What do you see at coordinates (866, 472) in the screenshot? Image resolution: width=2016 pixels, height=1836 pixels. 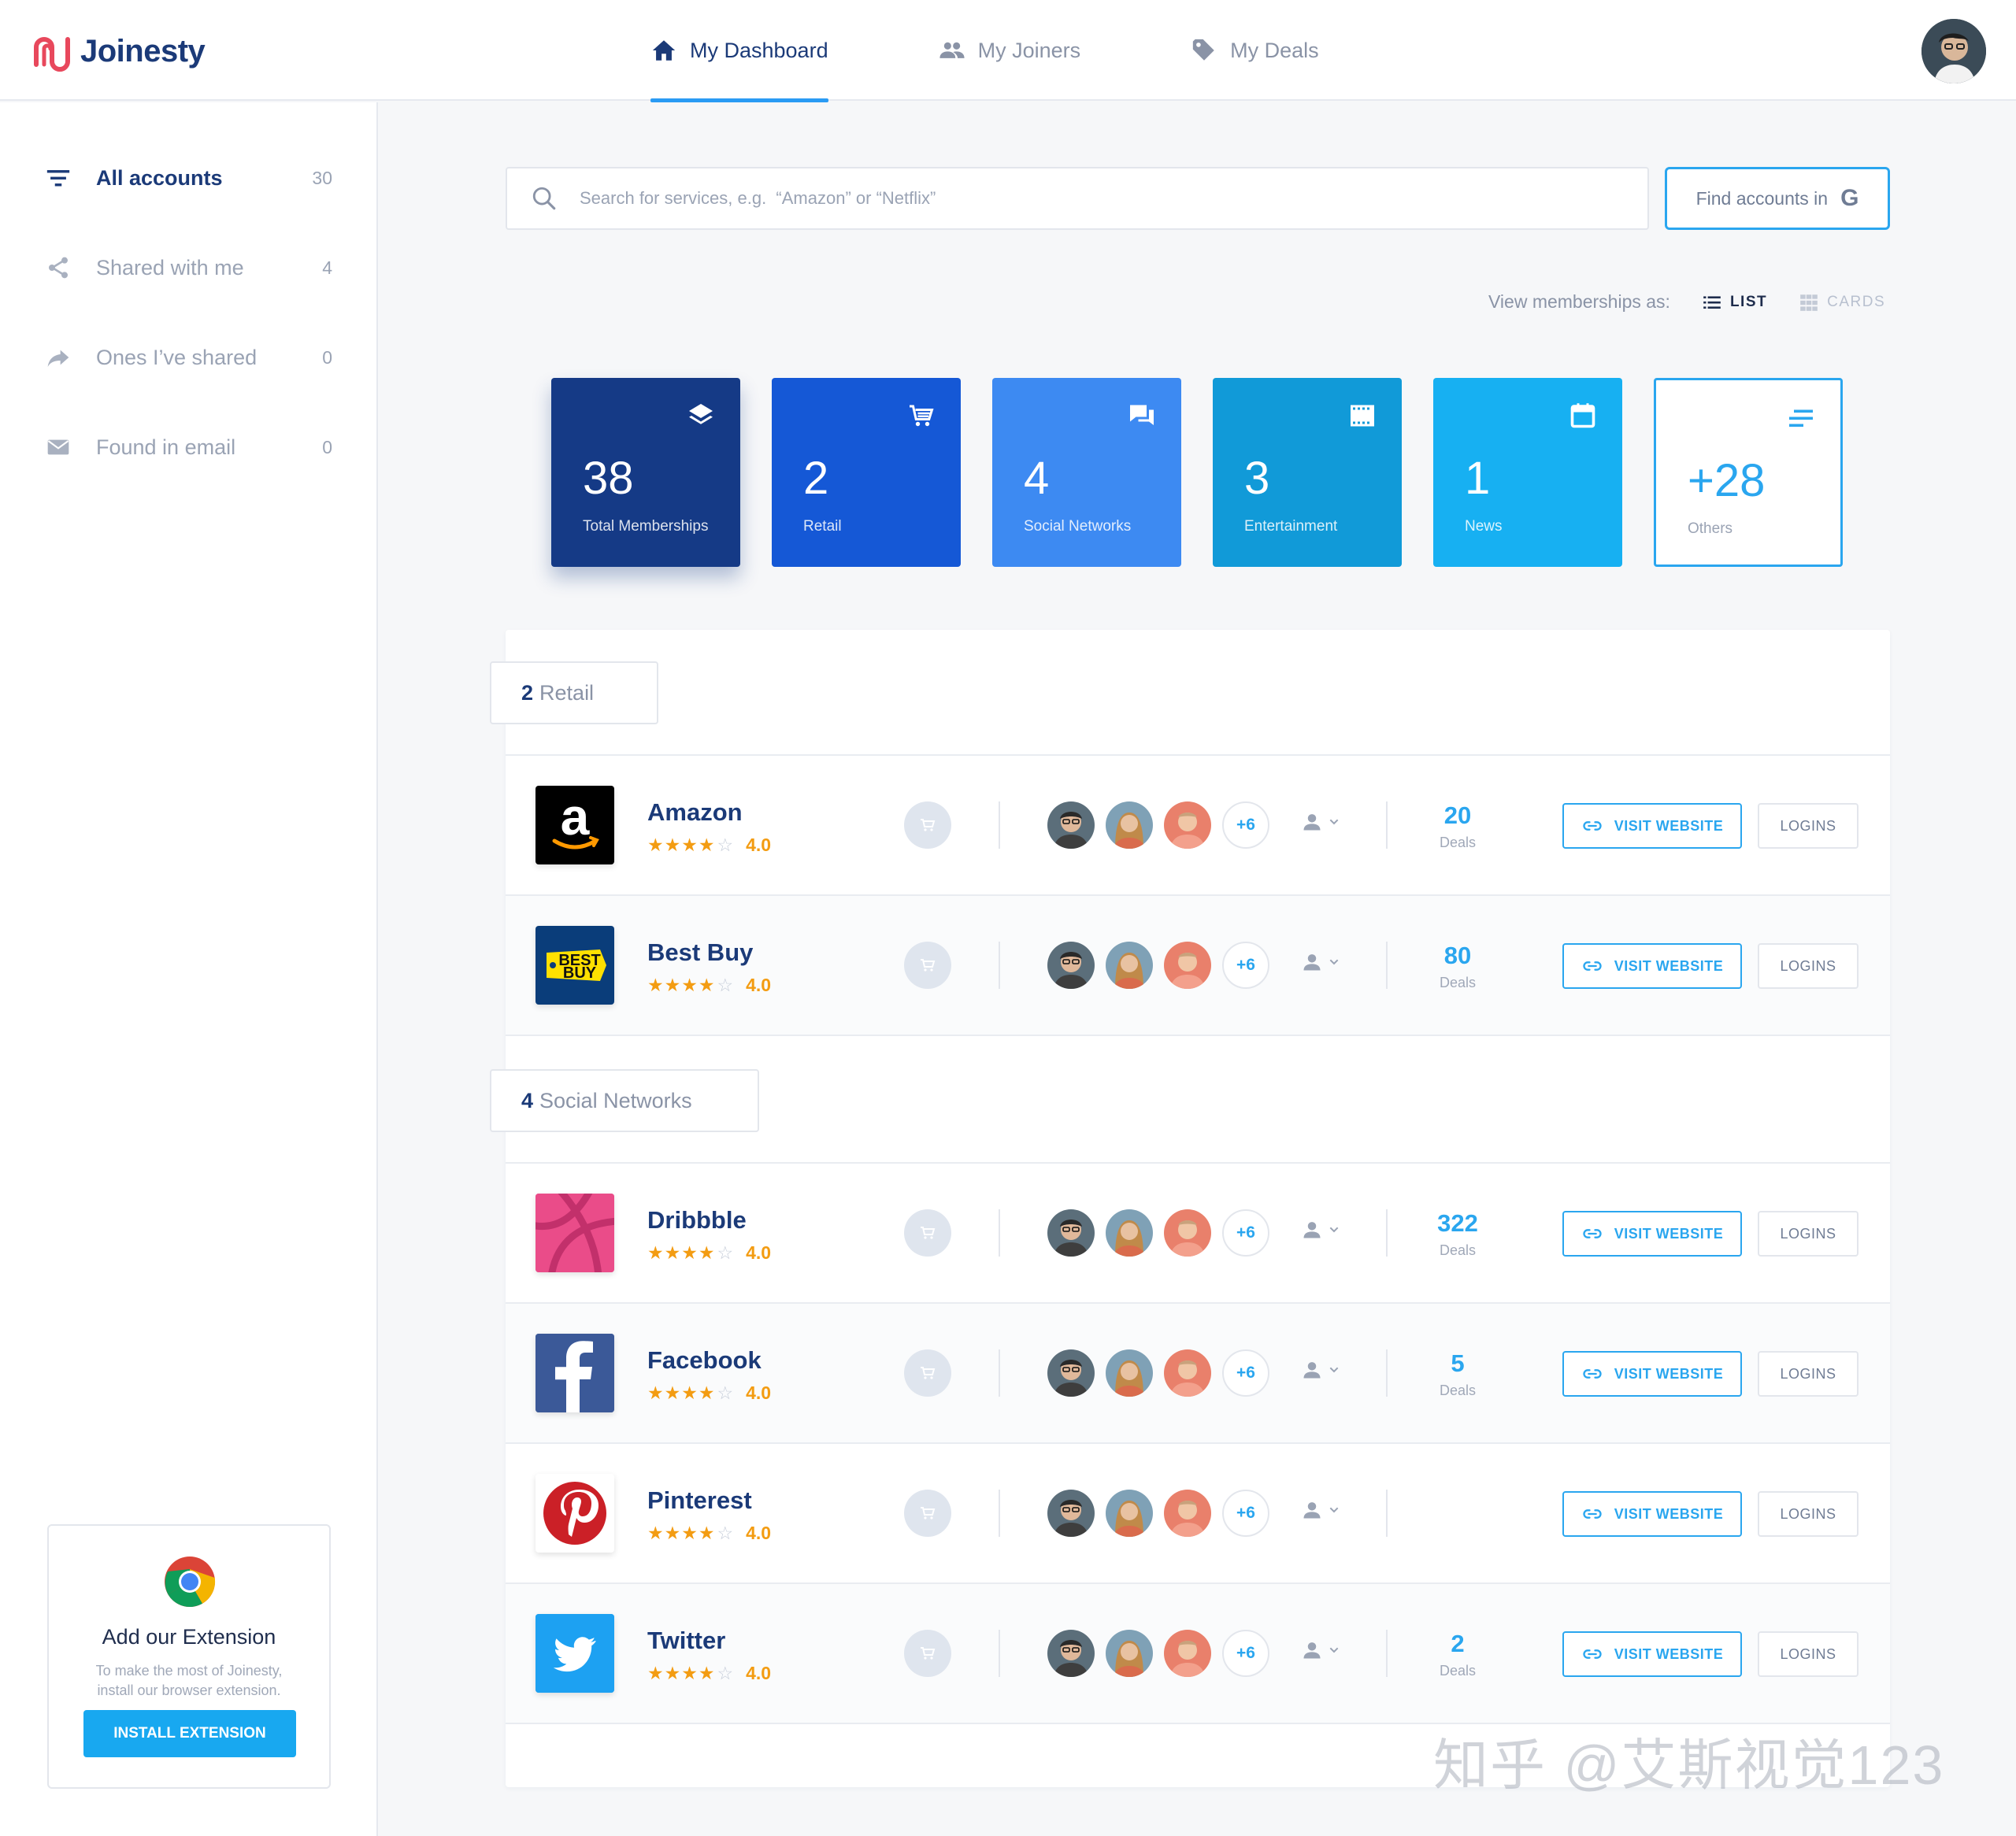 I see `tile-retail: 2 Retail` at bounding box center [866, 472].